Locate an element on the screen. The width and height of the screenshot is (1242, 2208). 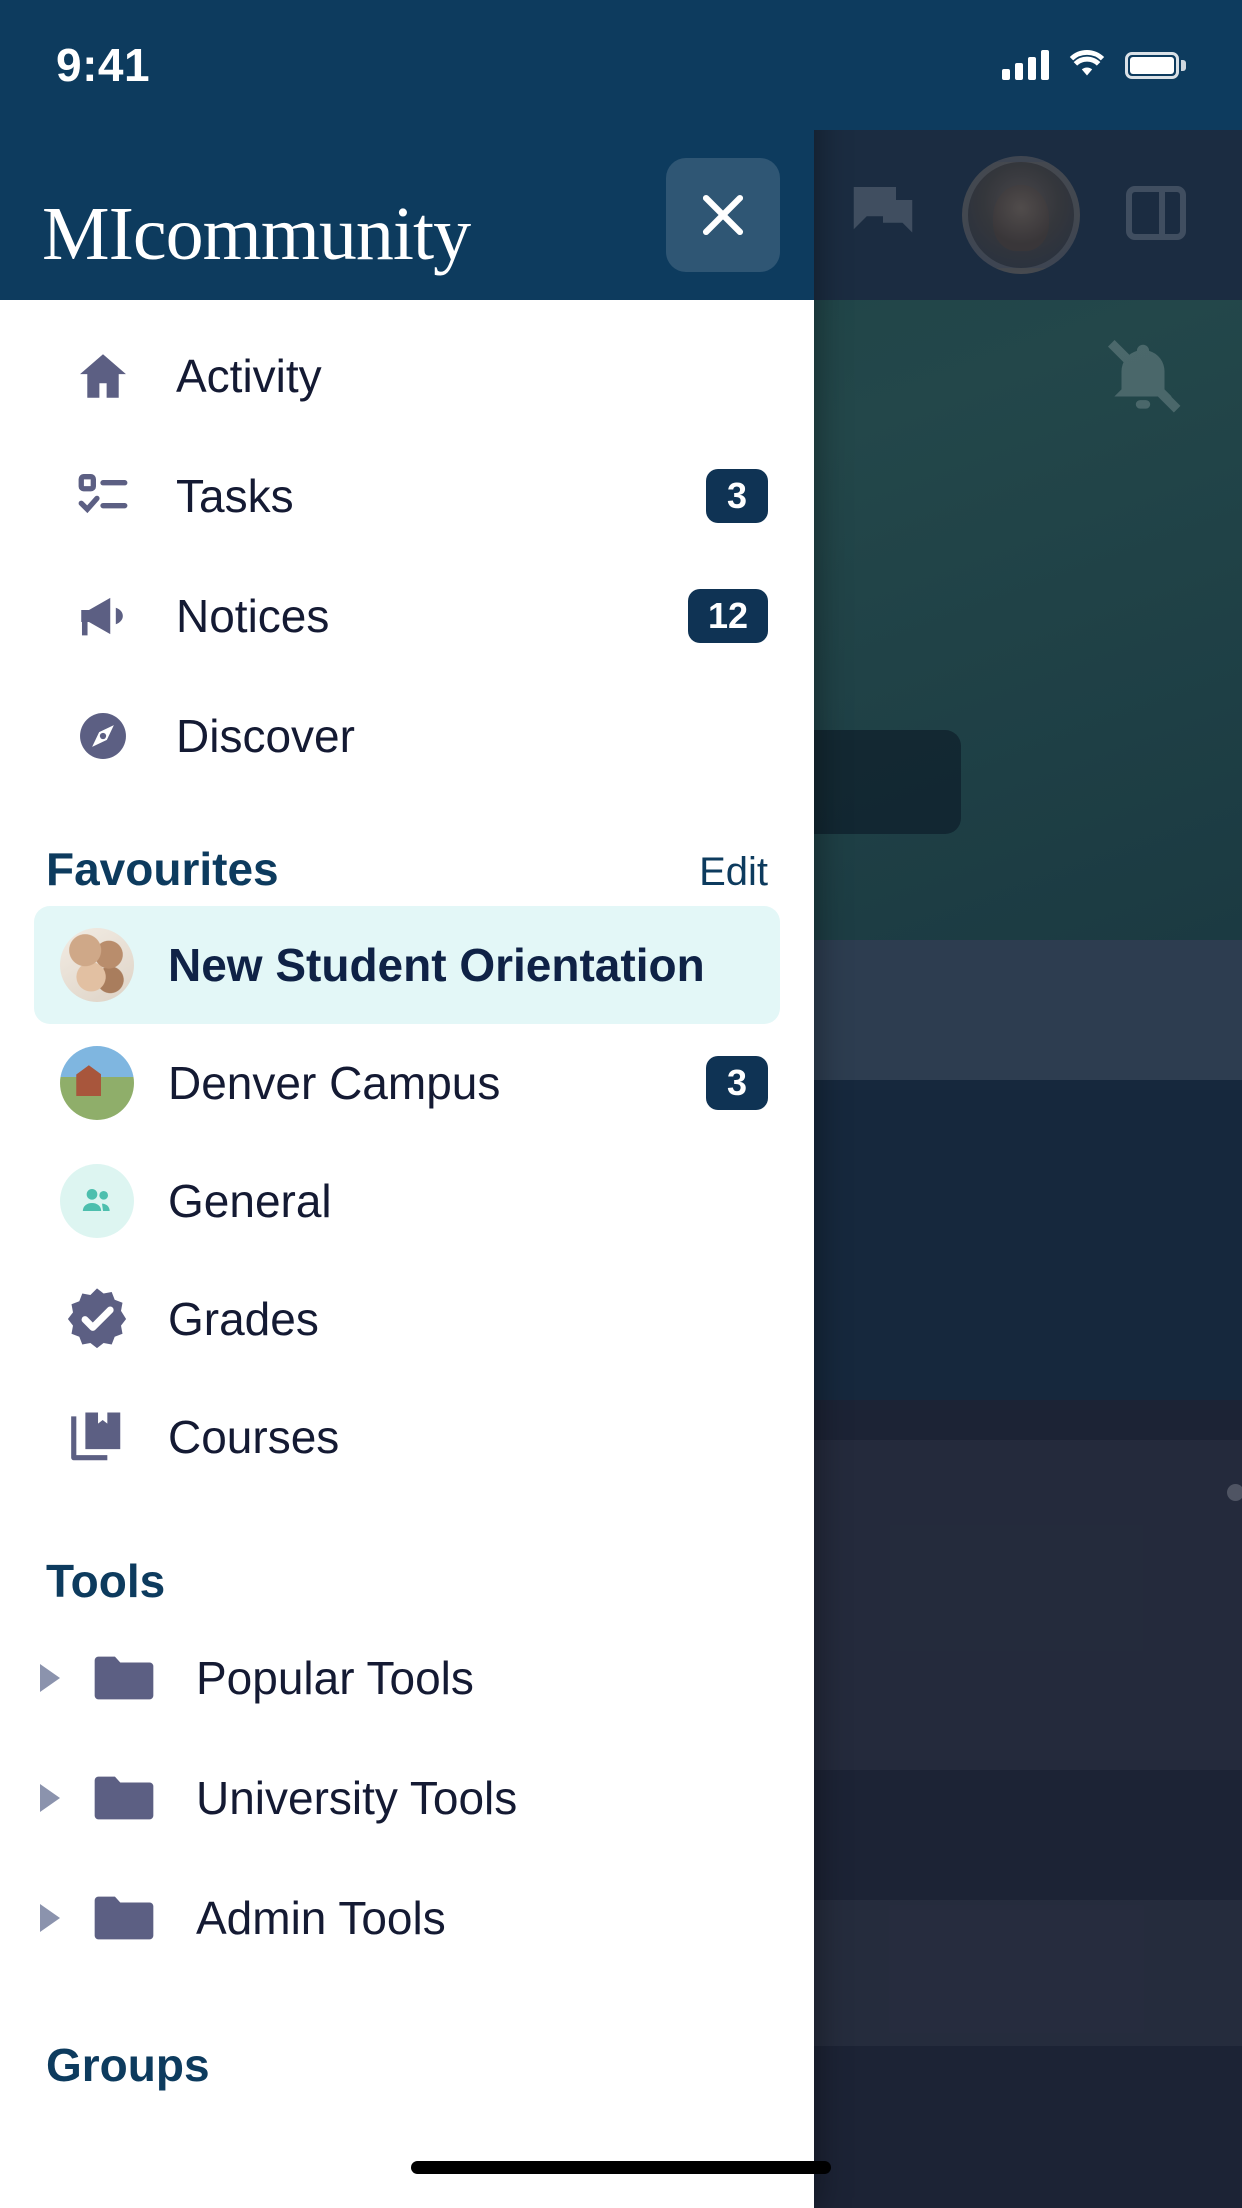
chat-icon is located at coordinates (883, 215).